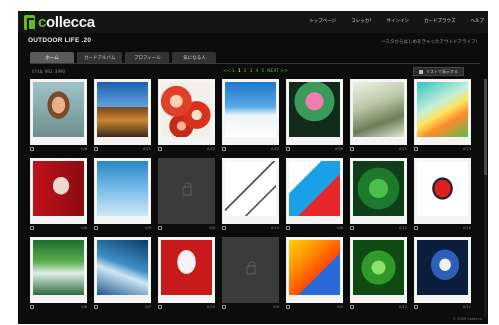  What do you see at coordinates (52, 57) in the screenshot?
I see `tab-home: ホーム` at bounding box center [52, 57].